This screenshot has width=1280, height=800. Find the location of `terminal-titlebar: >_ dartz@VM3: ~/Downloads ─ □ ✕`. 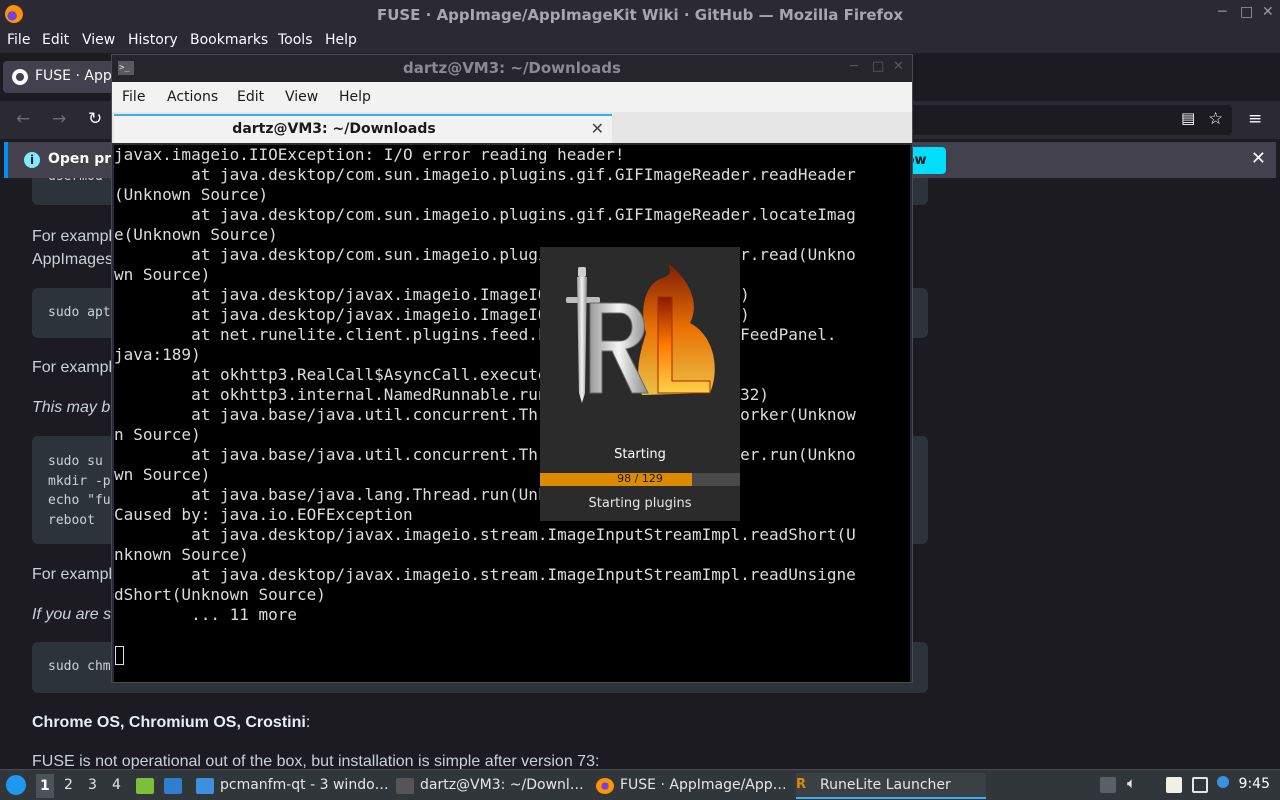

terminal-titlebar: >_ dartz@VM3: ~/Downloads ─ □ ✕ is located at coordinates (512, 68).